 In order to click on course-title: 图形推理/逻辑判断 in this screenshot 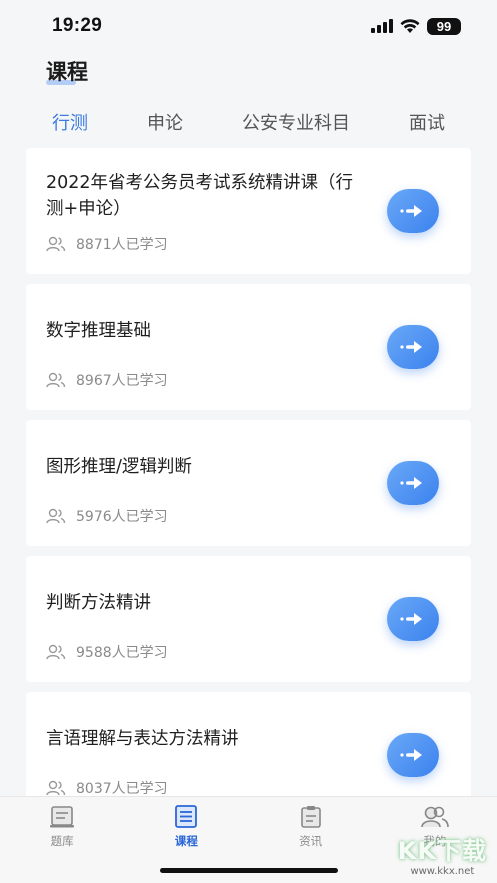, I will do `click(119, 467)`.